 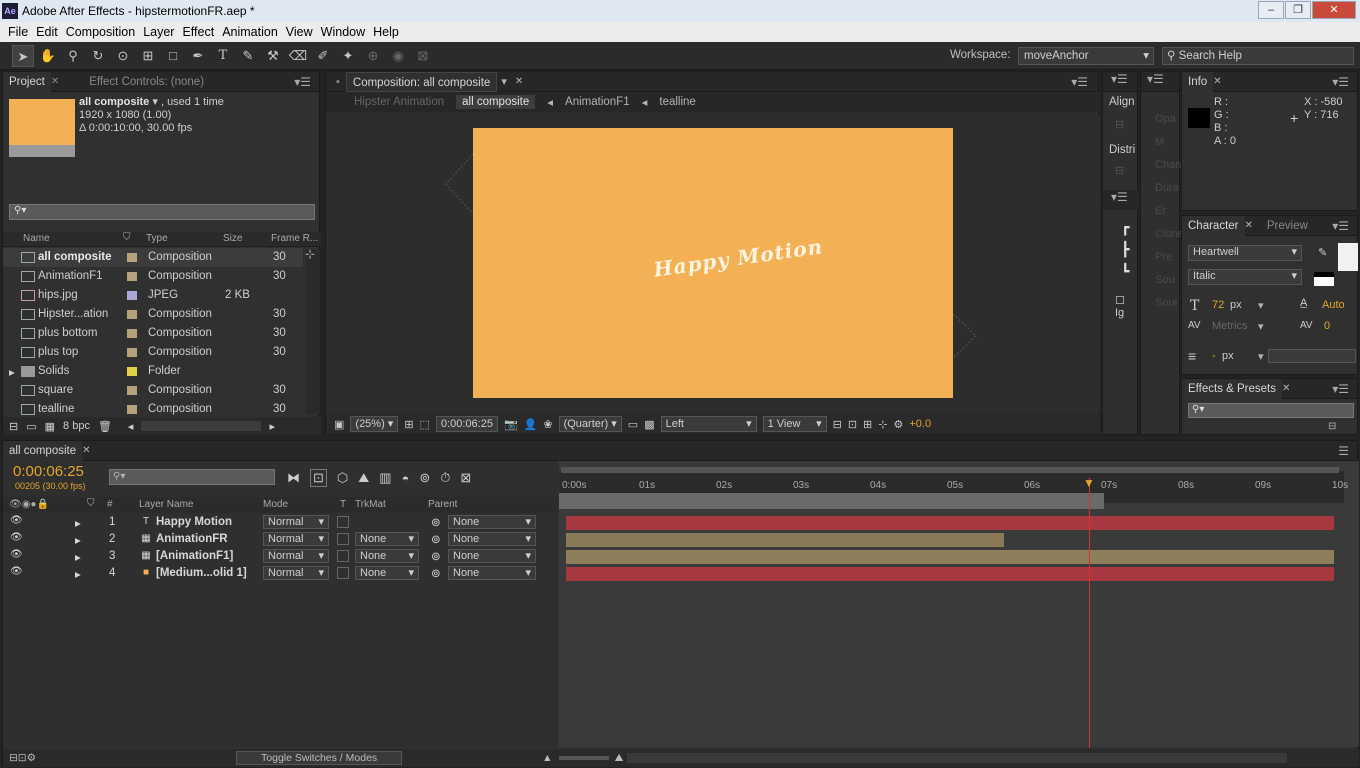 What do you see at coordinates (1312, 356) in the screenshot?
I see `stroke-style-dropdown` at bounding box center [1312, 356].